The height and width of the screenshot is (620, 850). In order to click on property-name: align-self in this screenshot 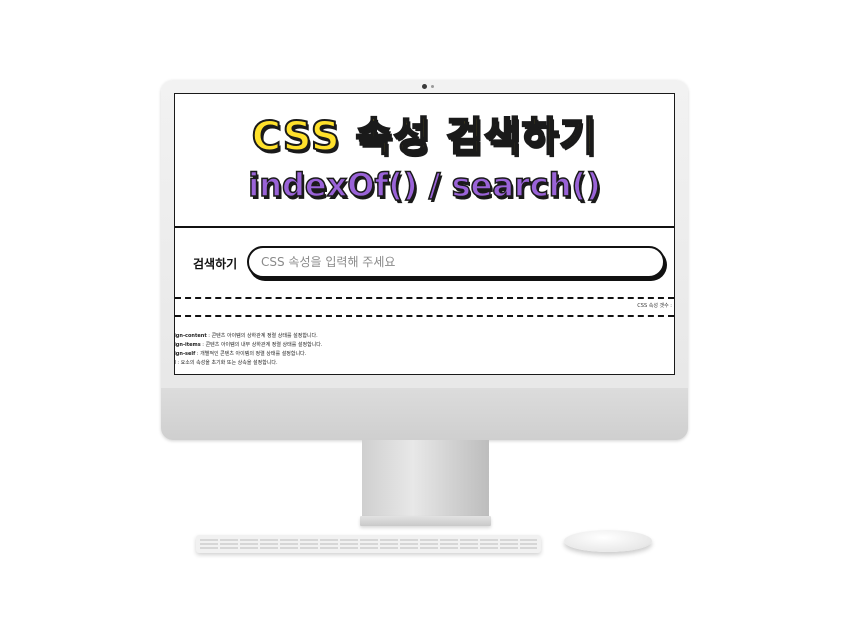, I will do `click(185, 354)`.